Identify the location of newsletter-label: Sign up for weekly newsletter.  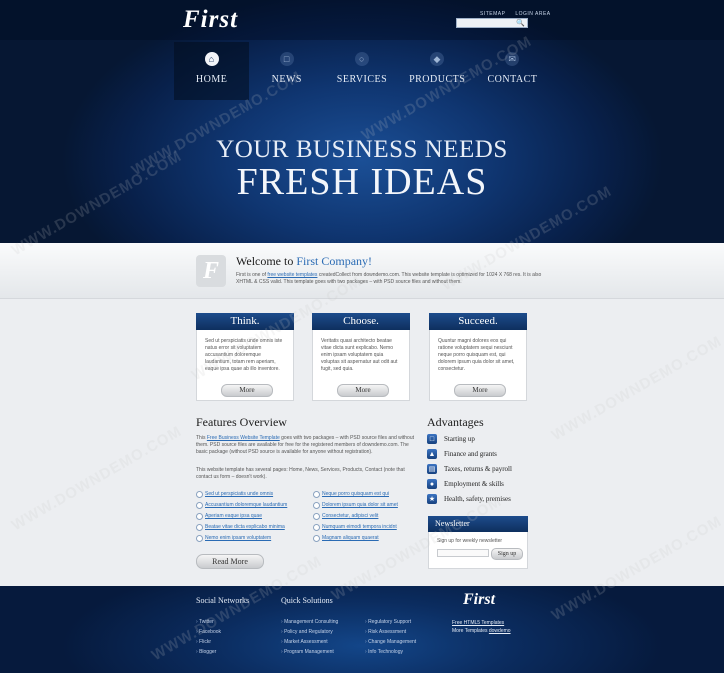
(470, 541).